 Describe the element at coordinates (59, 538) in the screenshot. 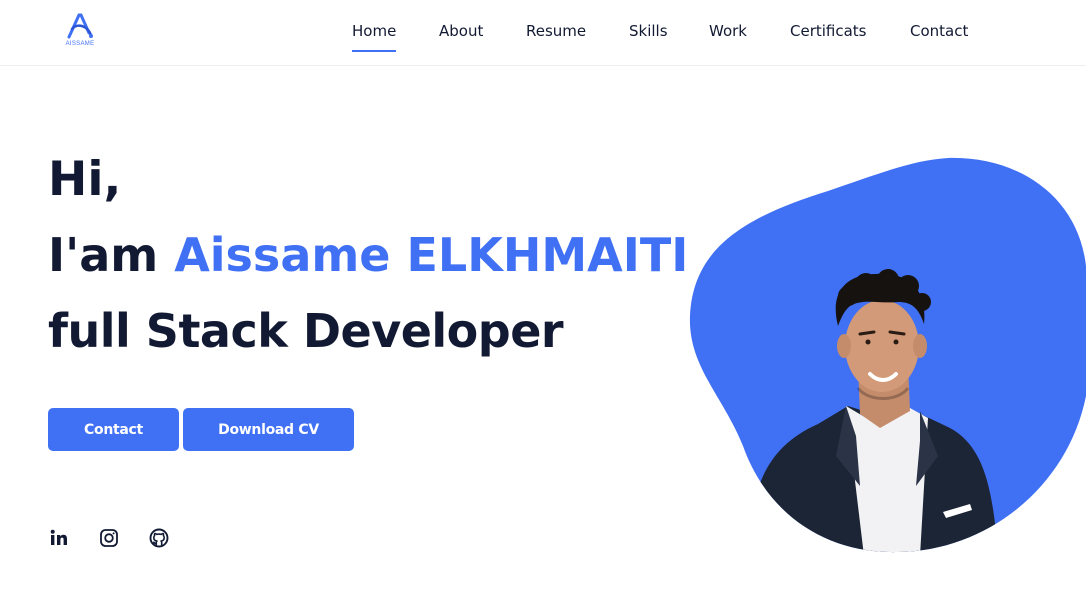

I see `linkedin-icon` at that location.